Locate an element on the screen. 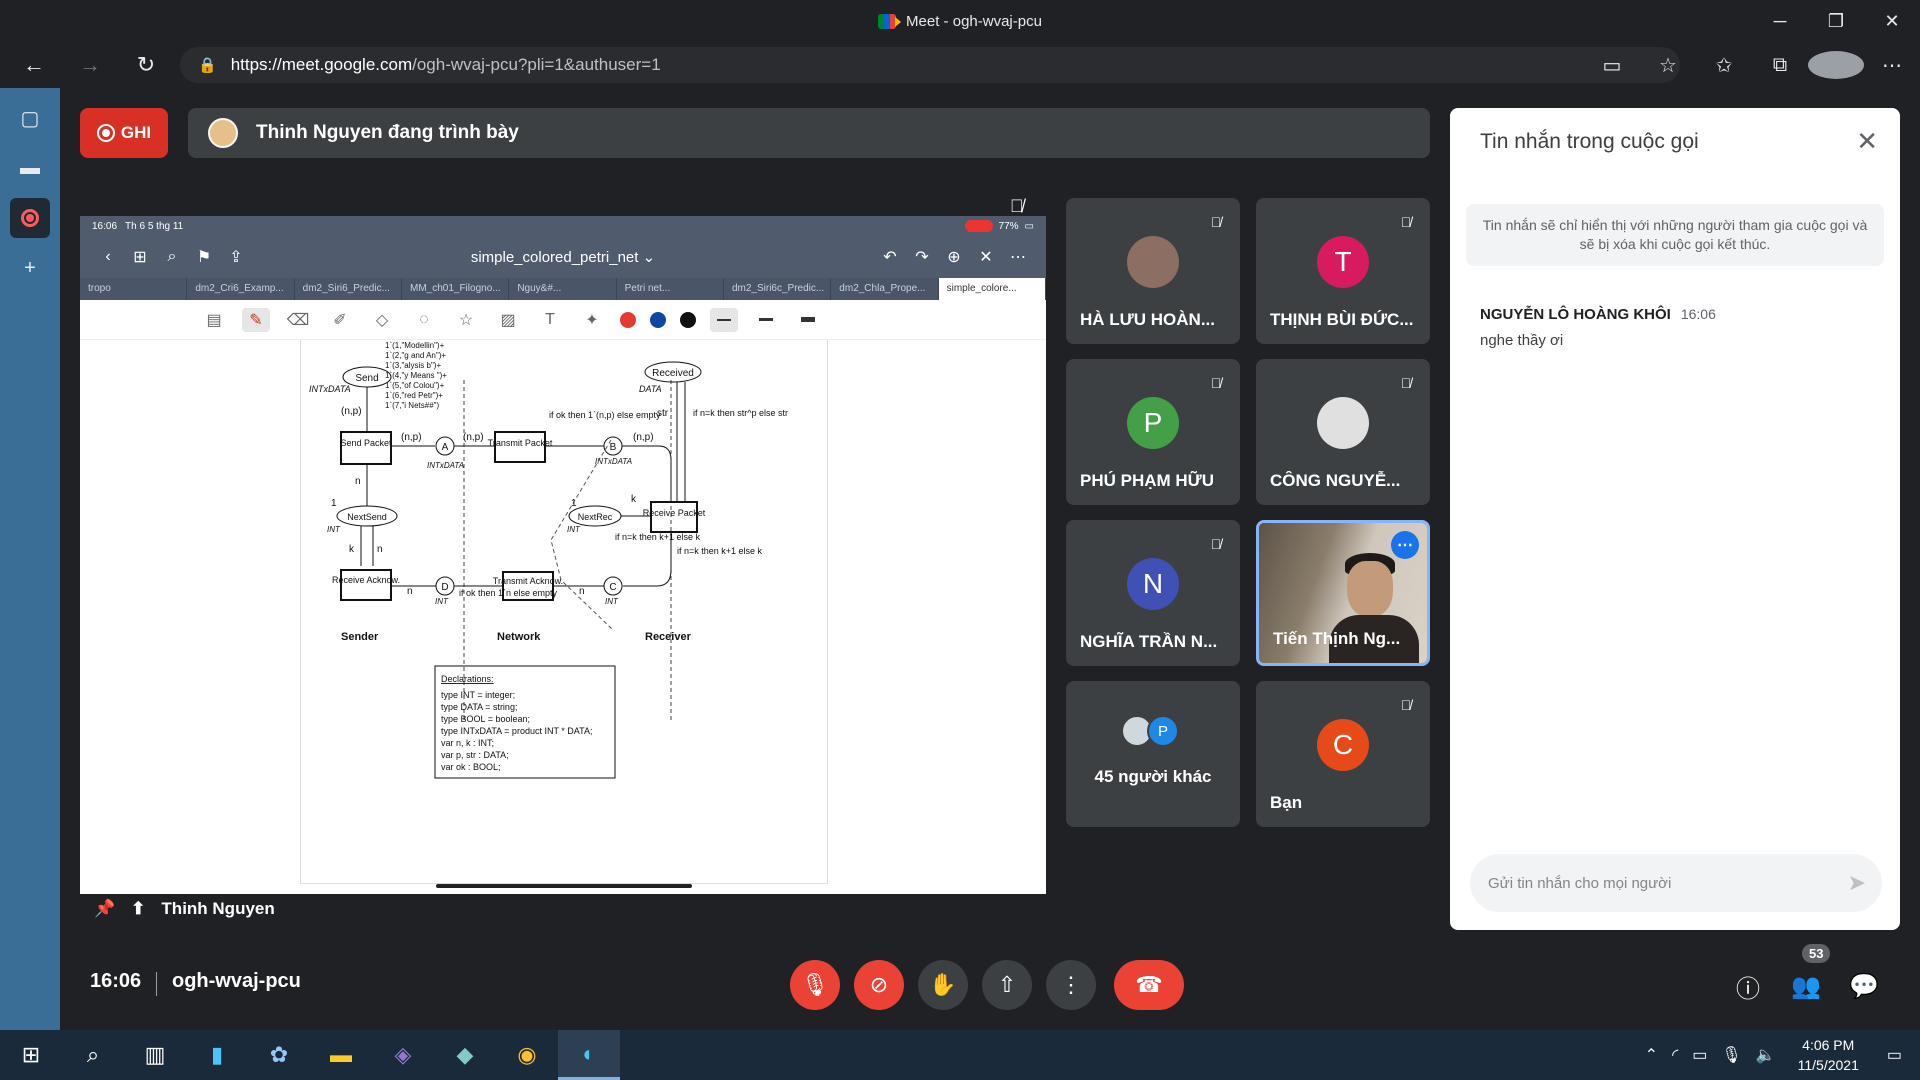 This screenshot has width=1920, height=1080. system-tray: ⌃ ◜ ▭ 🎙 🔈 4:06 PM 11/5/2021 ▭ is located at coordinates (1782, 1055).